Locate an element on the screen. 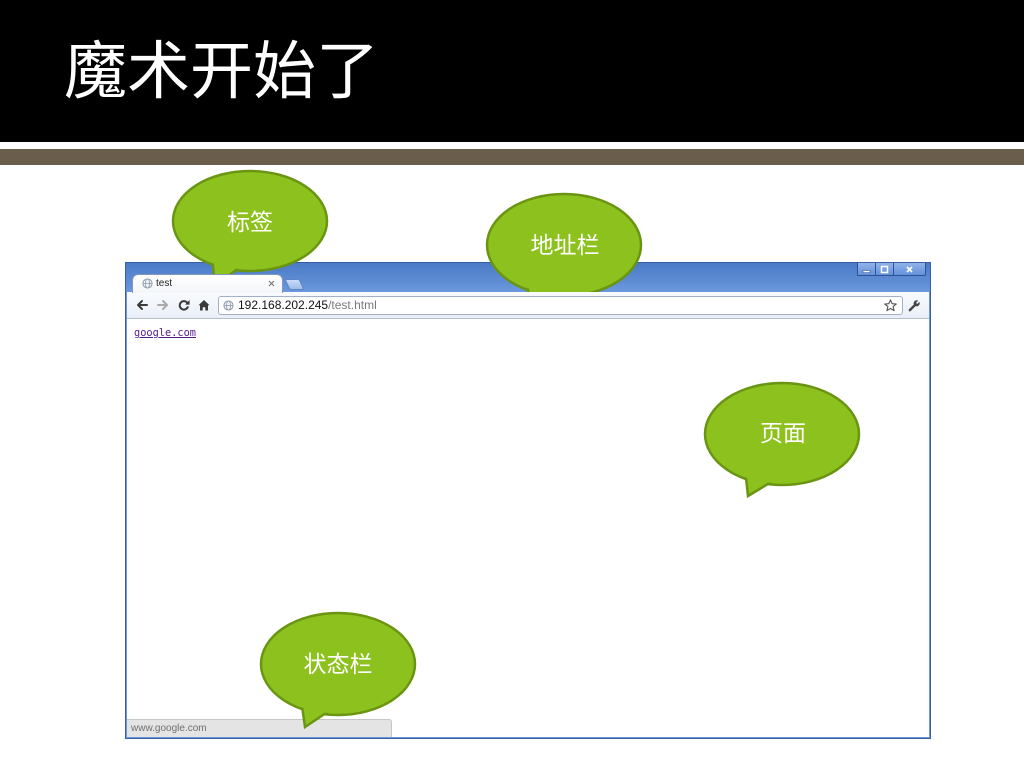  tab-test: test is located at coordinates (207, 283).